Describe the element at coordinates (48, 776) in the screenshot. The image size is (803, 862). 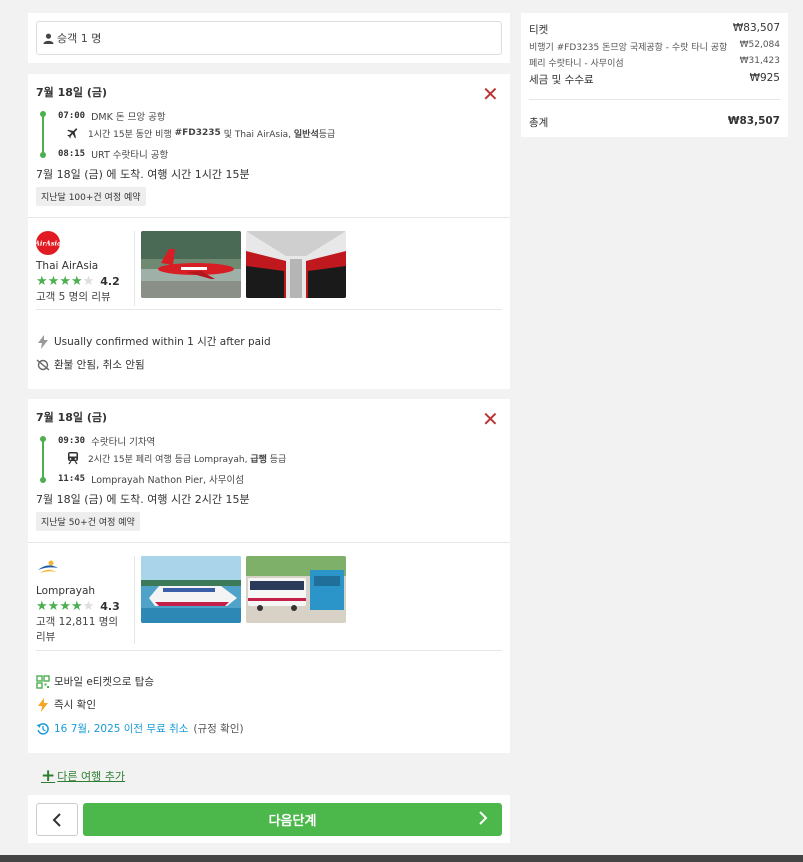
I see `plus-icon: +` at that location.